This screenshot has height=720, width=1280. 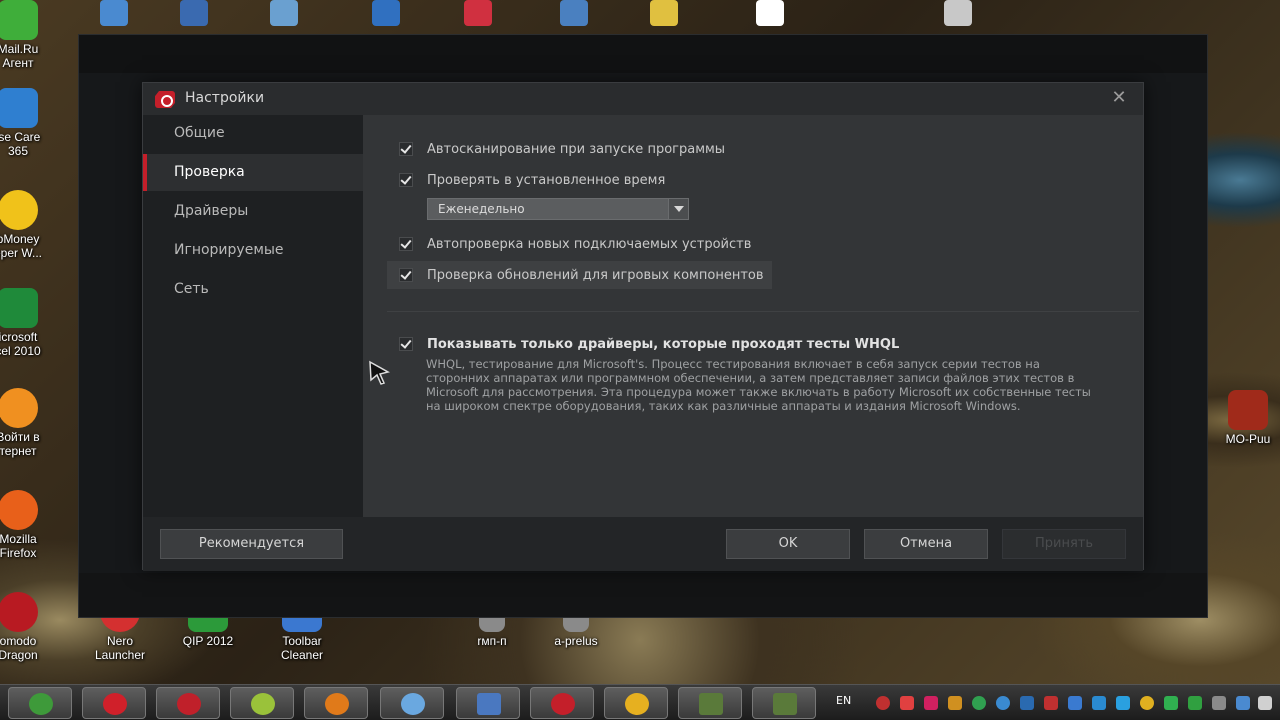 I want to click on chevron-down-icon, so click(x=678, y=209).